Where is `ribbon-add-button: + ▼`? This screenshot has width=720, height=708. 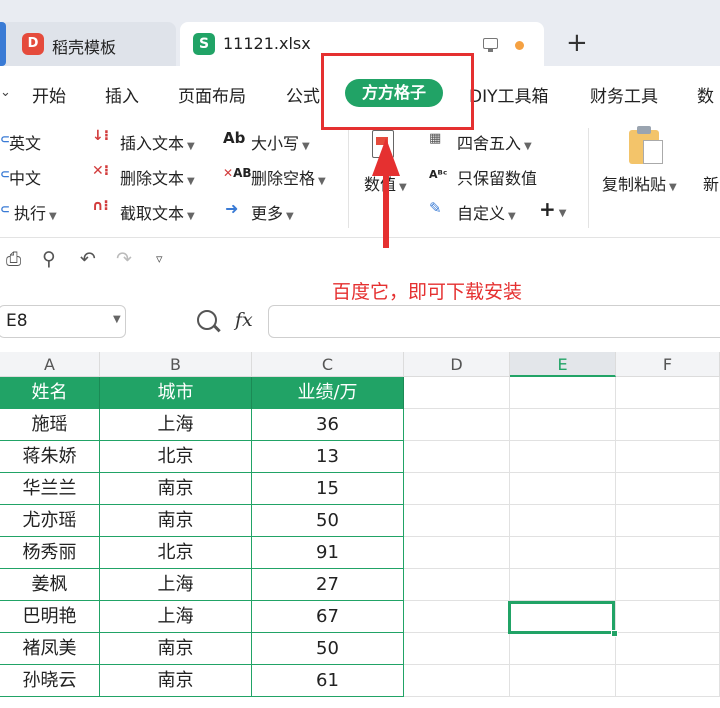 ribbon-add-button: + ▼ is located at coordinates (552, 209).